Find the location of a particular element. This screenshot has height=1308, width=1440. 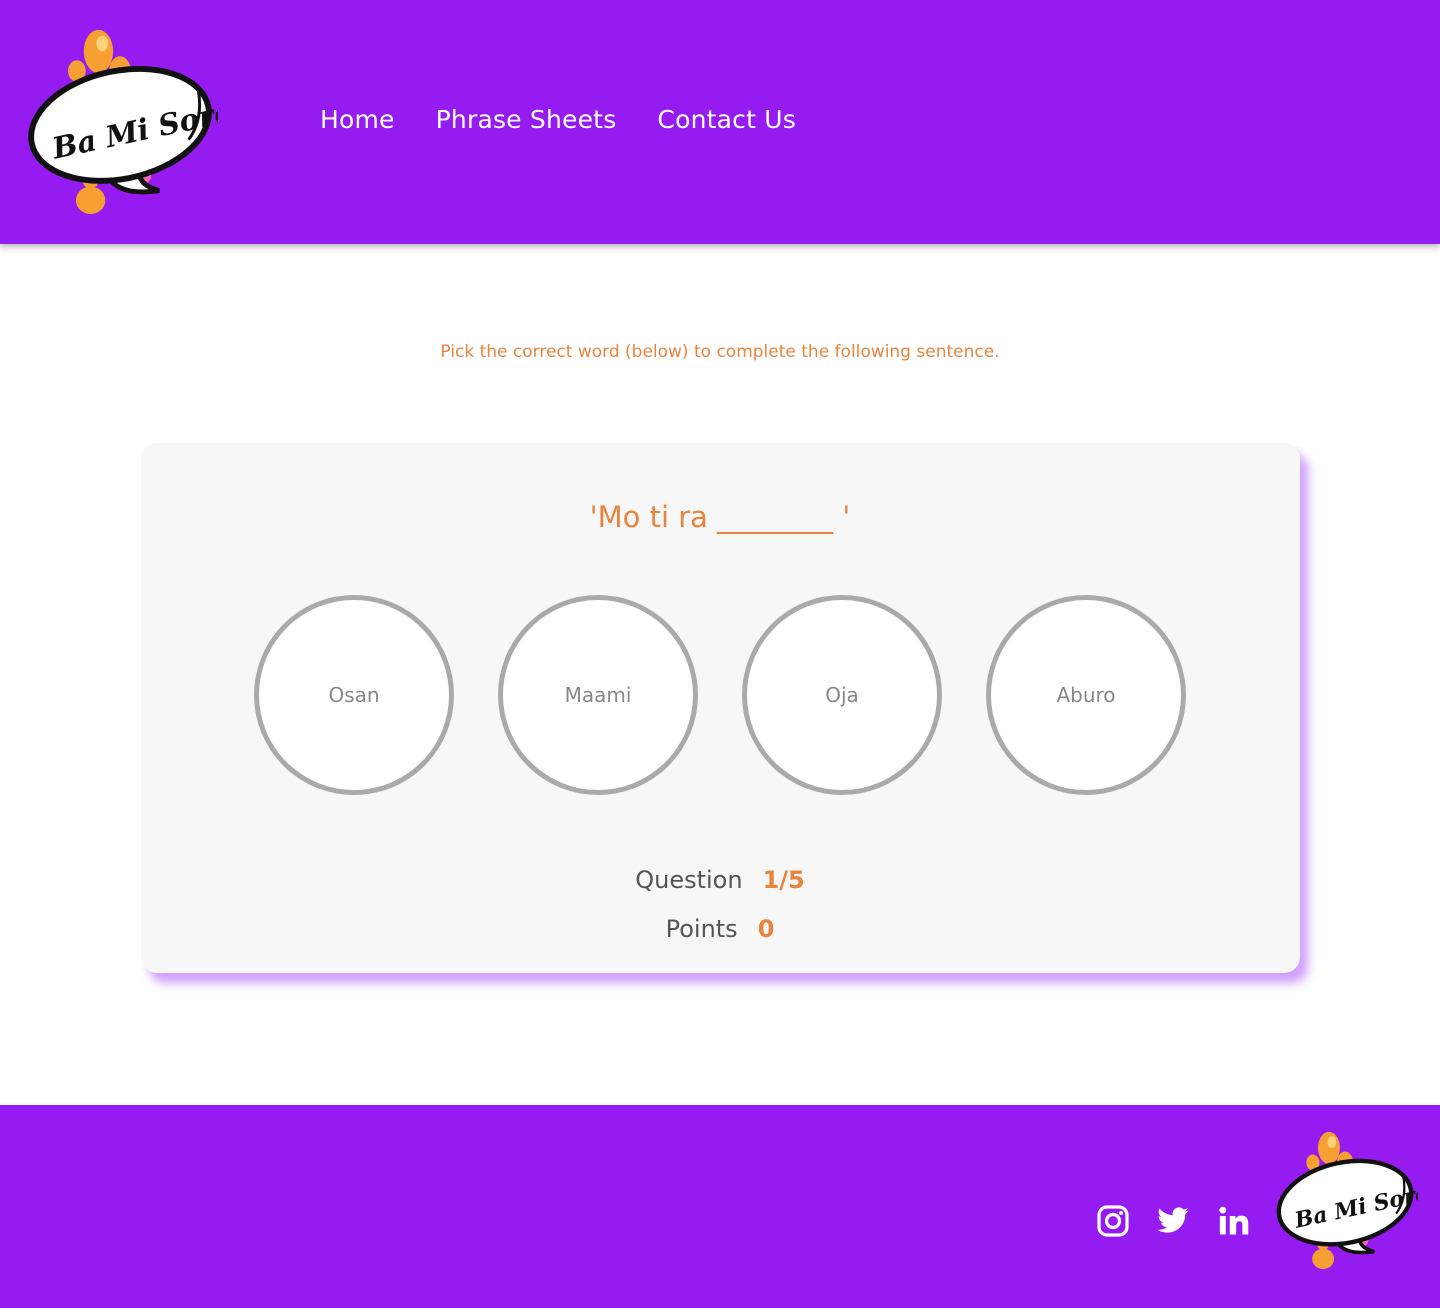

answer-option-label: Aburo is located at coordinates (1086, 695).